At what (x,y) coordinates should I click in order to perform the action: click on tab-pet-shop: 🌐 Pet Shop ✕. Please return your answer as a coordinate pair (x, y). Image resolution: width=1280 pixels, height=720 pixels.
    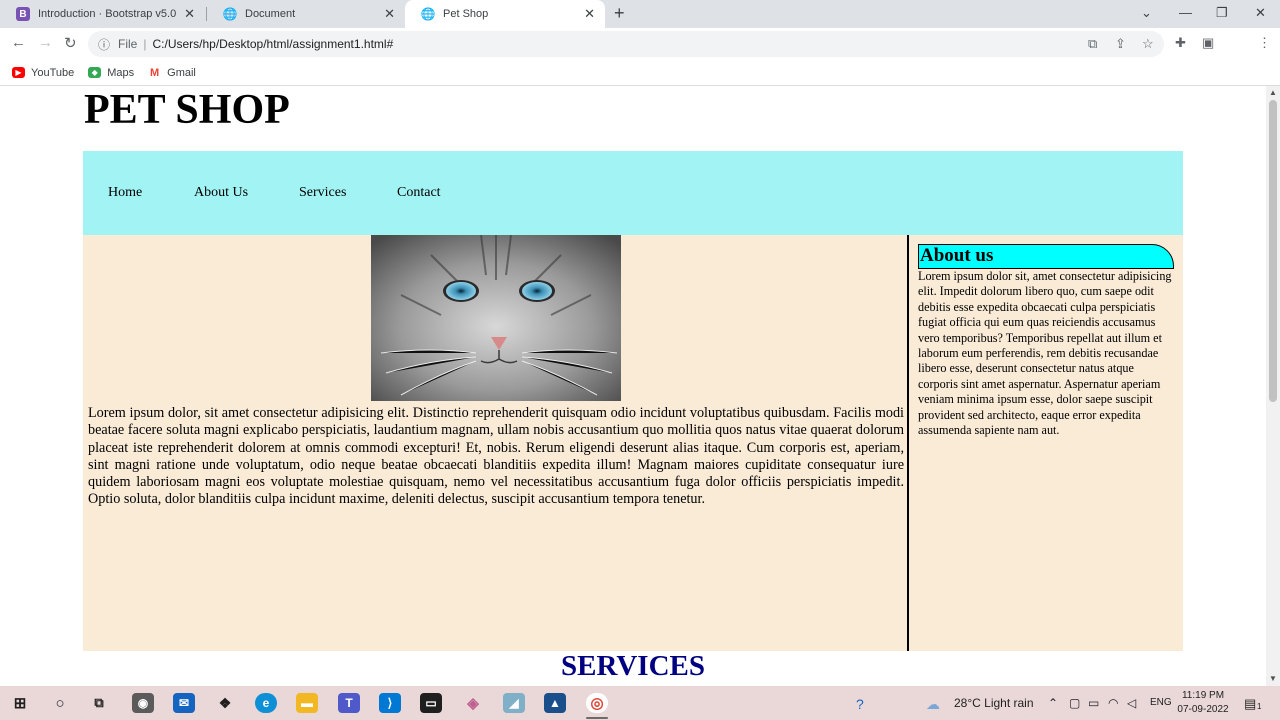
    Looking at the image, I should click on (505, 14).